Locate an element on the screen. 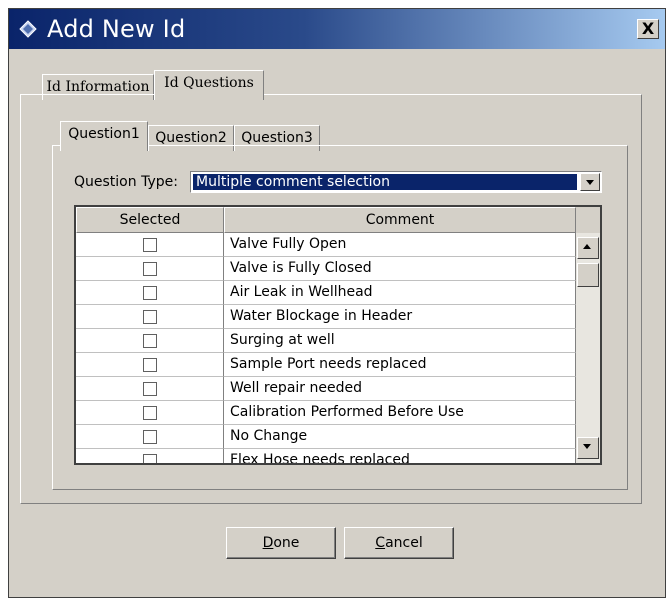 The height and width of the screenshot is (601, 670). chevron-up-icon is located at coordinates (587, 246).